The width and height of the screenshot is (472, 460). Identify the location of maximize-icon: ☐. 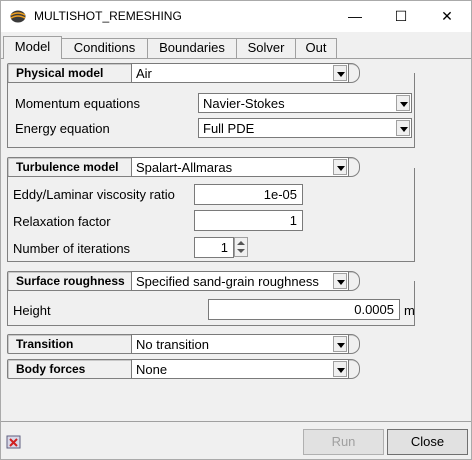
(401, 16).